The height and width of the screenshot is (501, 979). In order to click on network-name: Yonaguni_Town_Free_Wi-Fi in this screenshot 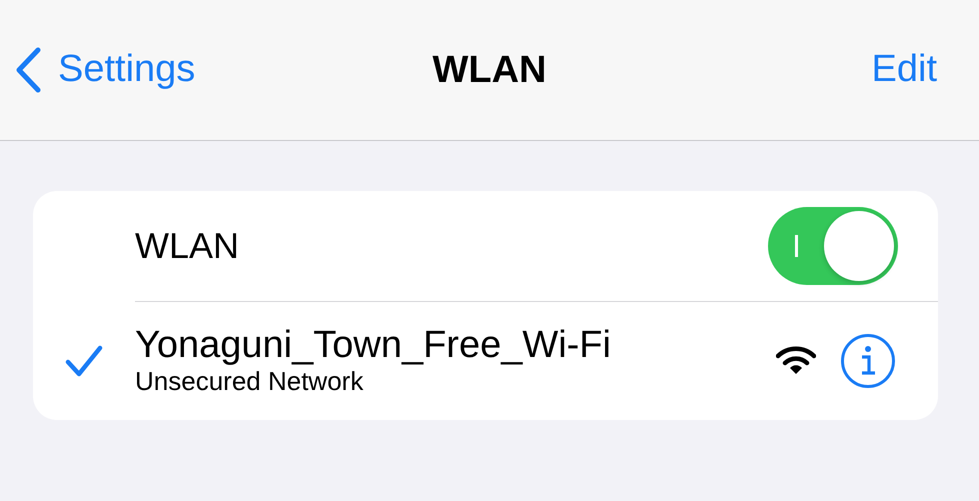, I will do `click(373, 345)`.